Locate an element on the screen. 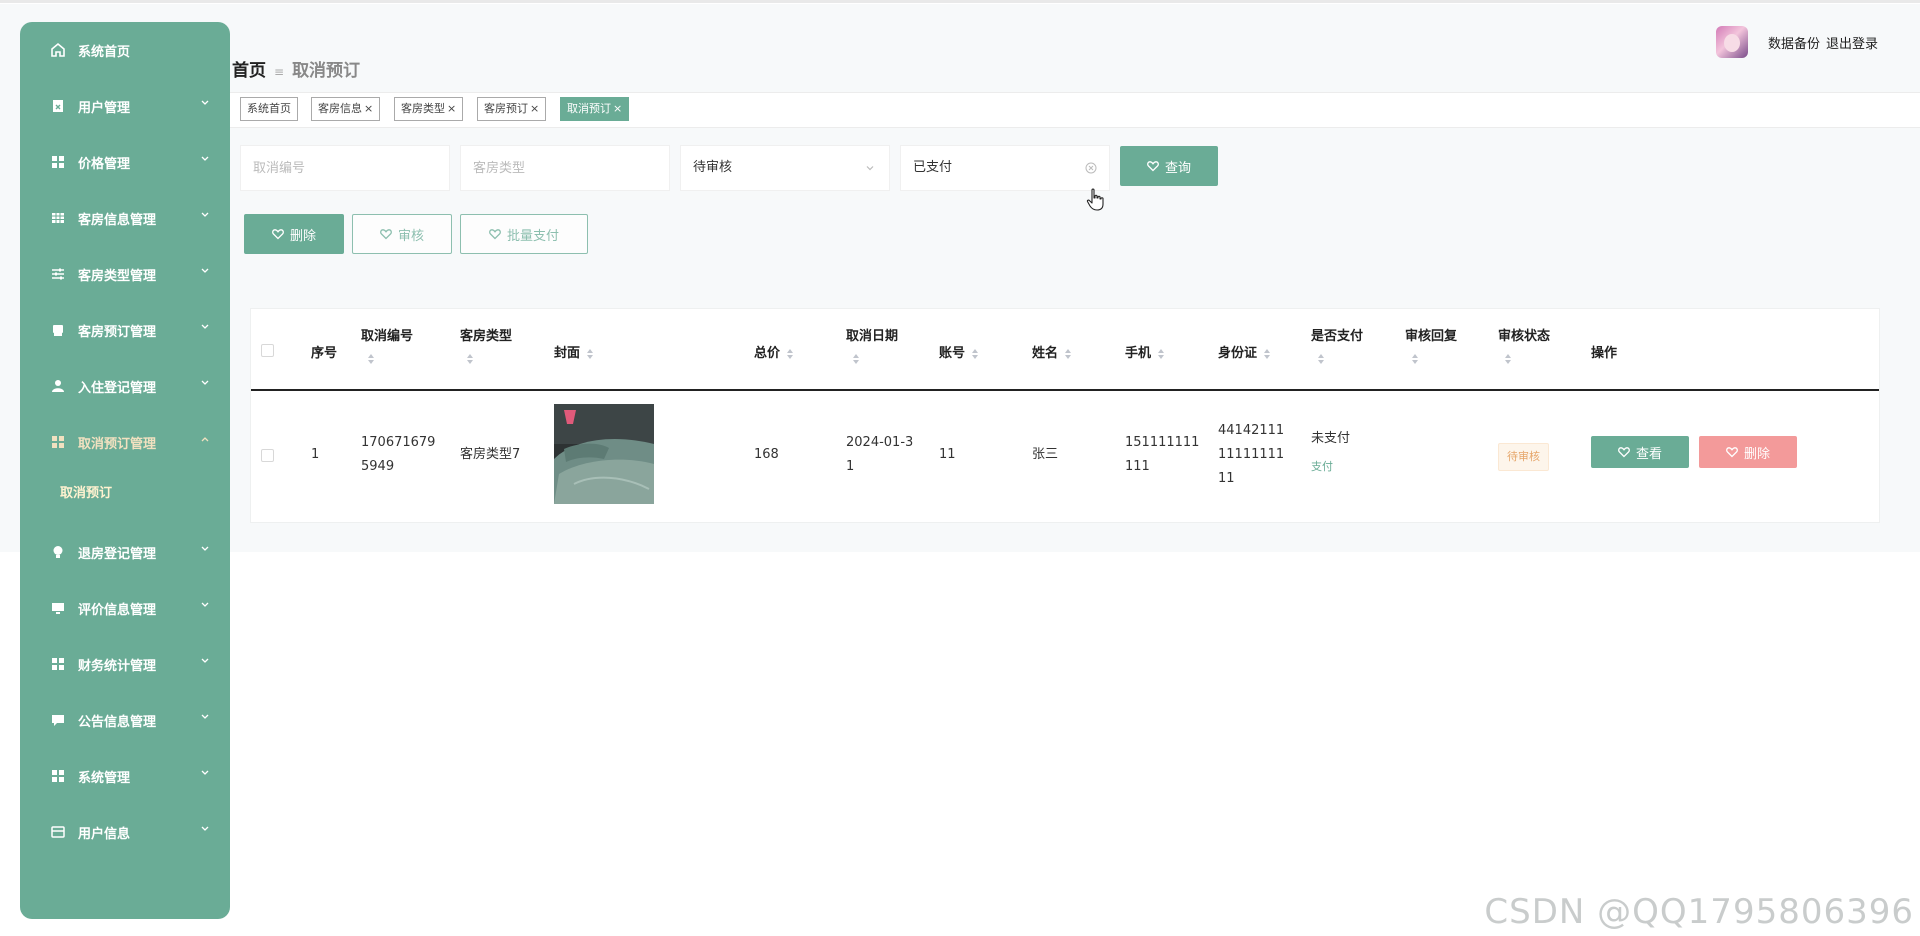  room-type-input is located at coordinates (558, 168).